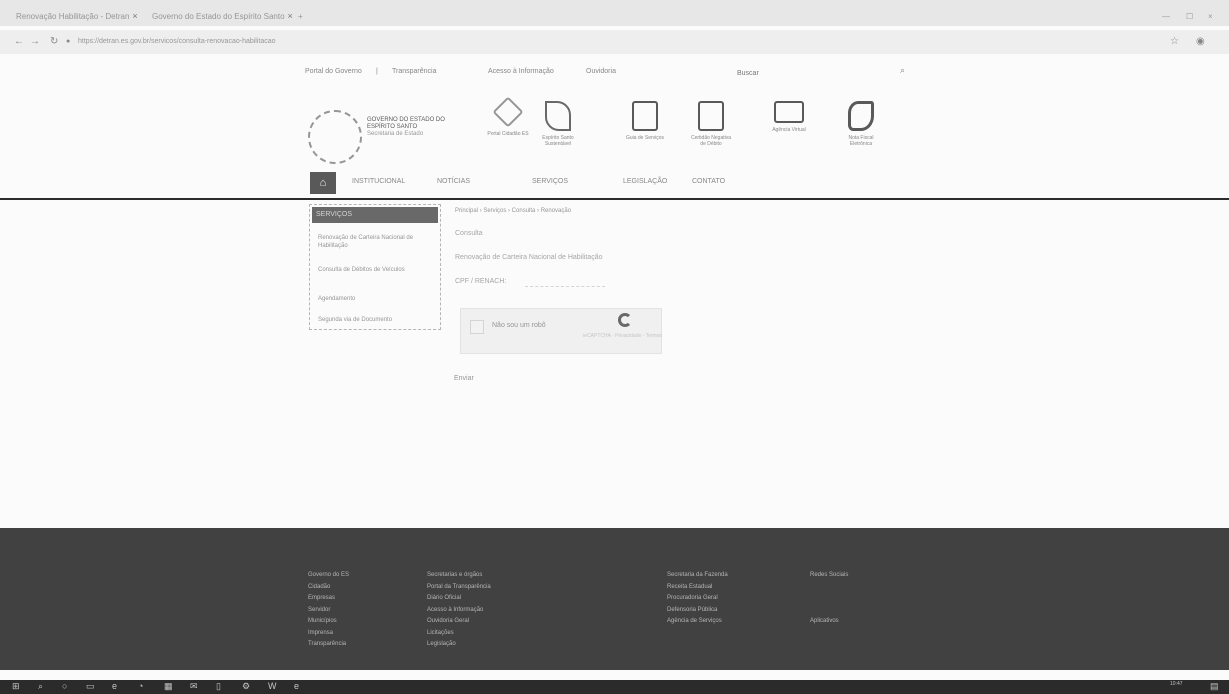  I want to click on nav-institucional: INSTITUCIONAL, so click(378, 181).